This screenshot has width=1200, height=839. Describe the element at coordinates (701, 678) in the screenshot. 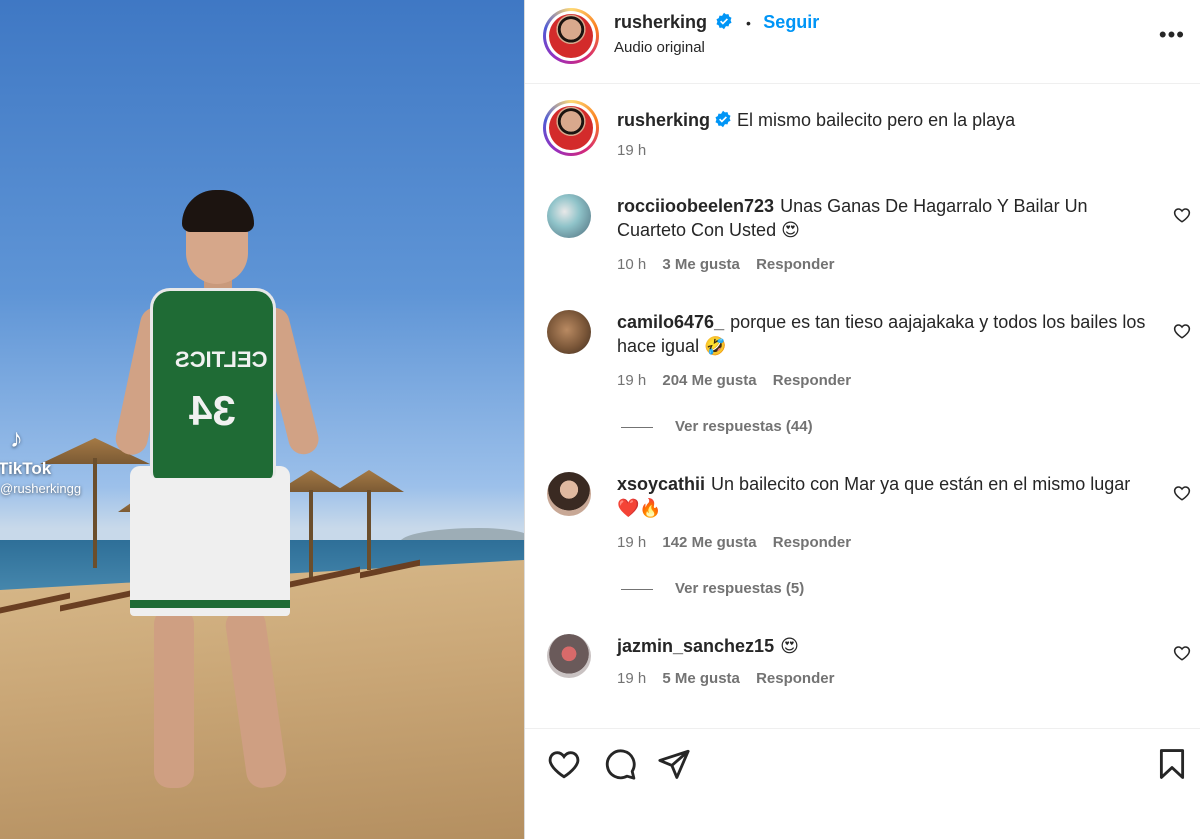

I see `comment-likes: 5 Me gusta` at that location.